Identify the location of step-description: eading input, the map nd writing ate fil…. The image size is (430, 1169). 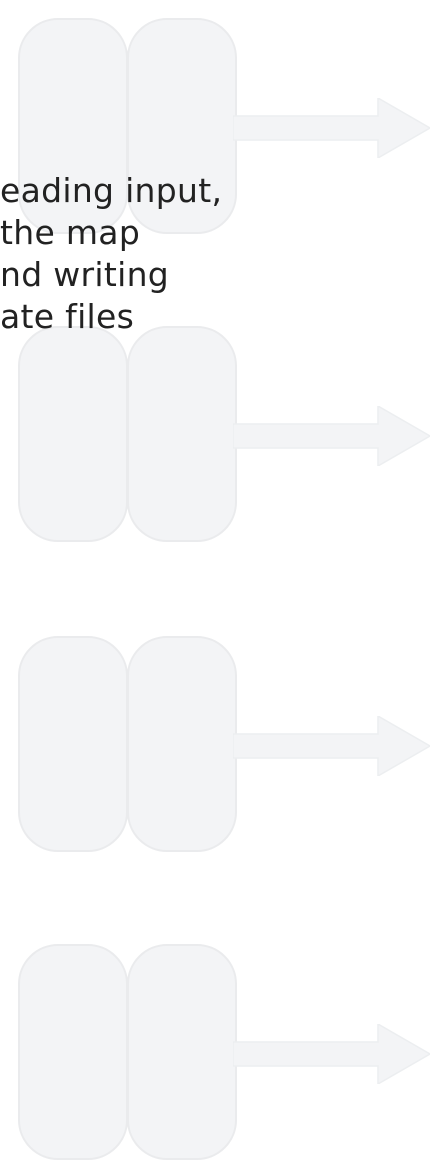
(215, 254).